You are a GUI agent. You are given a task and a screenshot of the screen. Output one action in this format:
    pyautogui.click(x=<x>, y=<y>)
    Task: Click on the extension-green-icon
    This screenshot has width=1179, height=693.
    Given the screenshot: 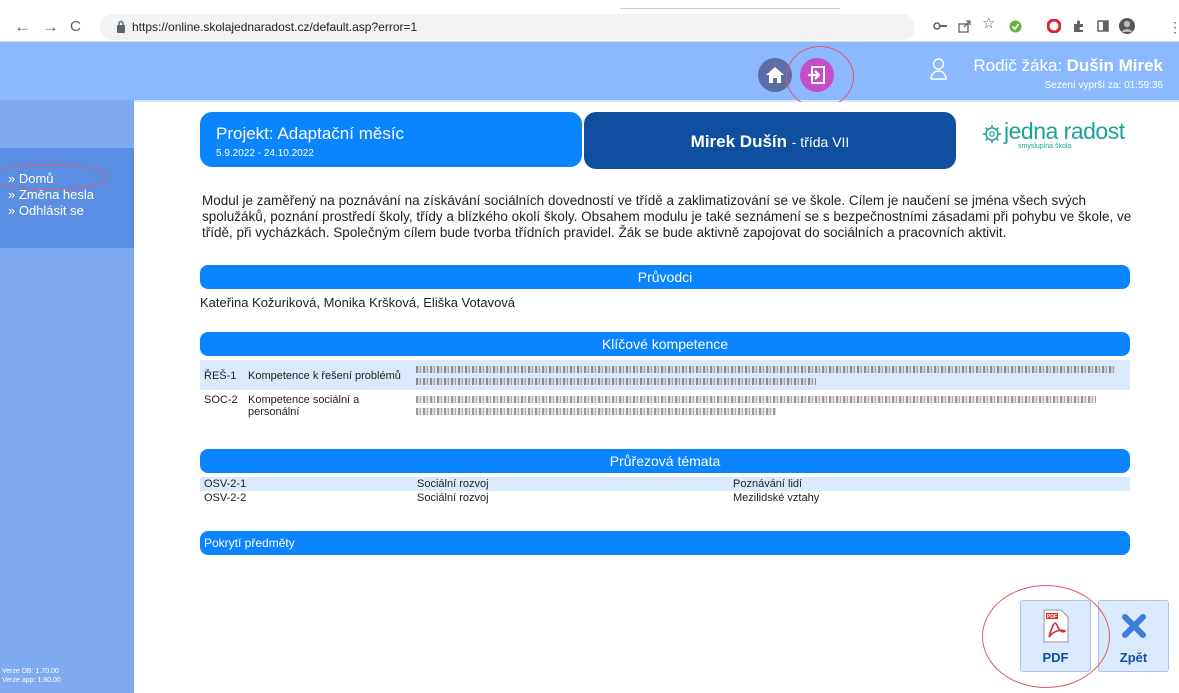 What is the action you would take?
    pyautogui.click(x=1015, y=26)
    